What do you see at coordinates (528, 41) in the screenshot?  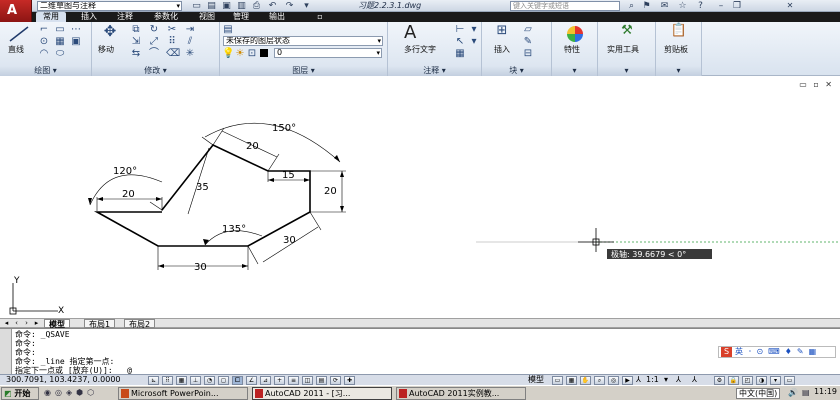 I see `edit-block-icon: ✎` at bounding box center [528, 41].